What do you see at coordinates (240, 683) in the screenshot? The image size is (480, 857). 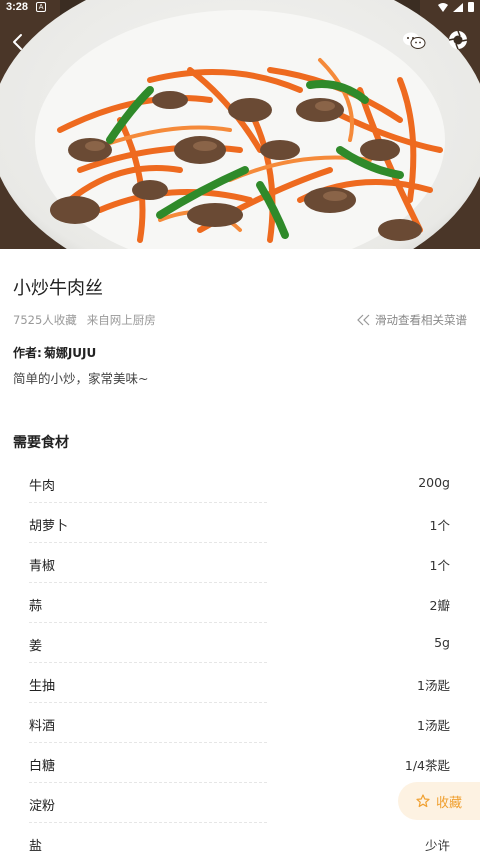 I see `ingredient-row: 生抽 1汤匙` at bounding box center [240, 683].